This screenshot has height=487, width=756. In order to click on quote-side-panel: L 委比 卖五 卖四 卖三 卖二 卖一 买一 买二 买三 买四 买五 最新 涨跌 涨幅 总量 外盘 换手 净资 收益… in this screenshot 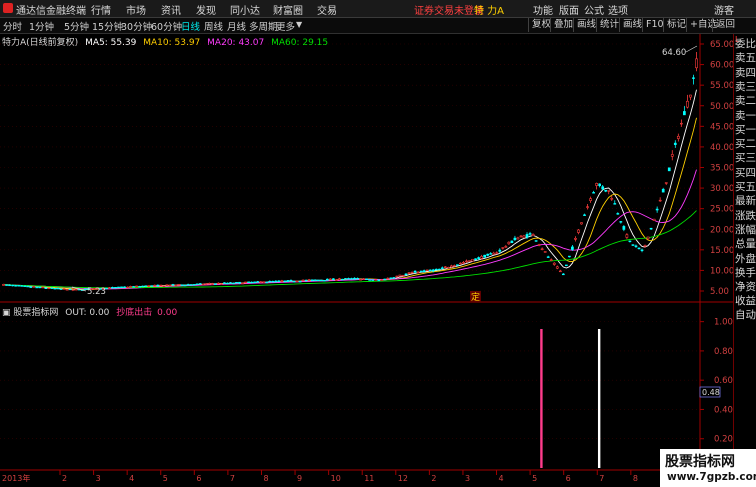, I will do `click(744, 260)`.